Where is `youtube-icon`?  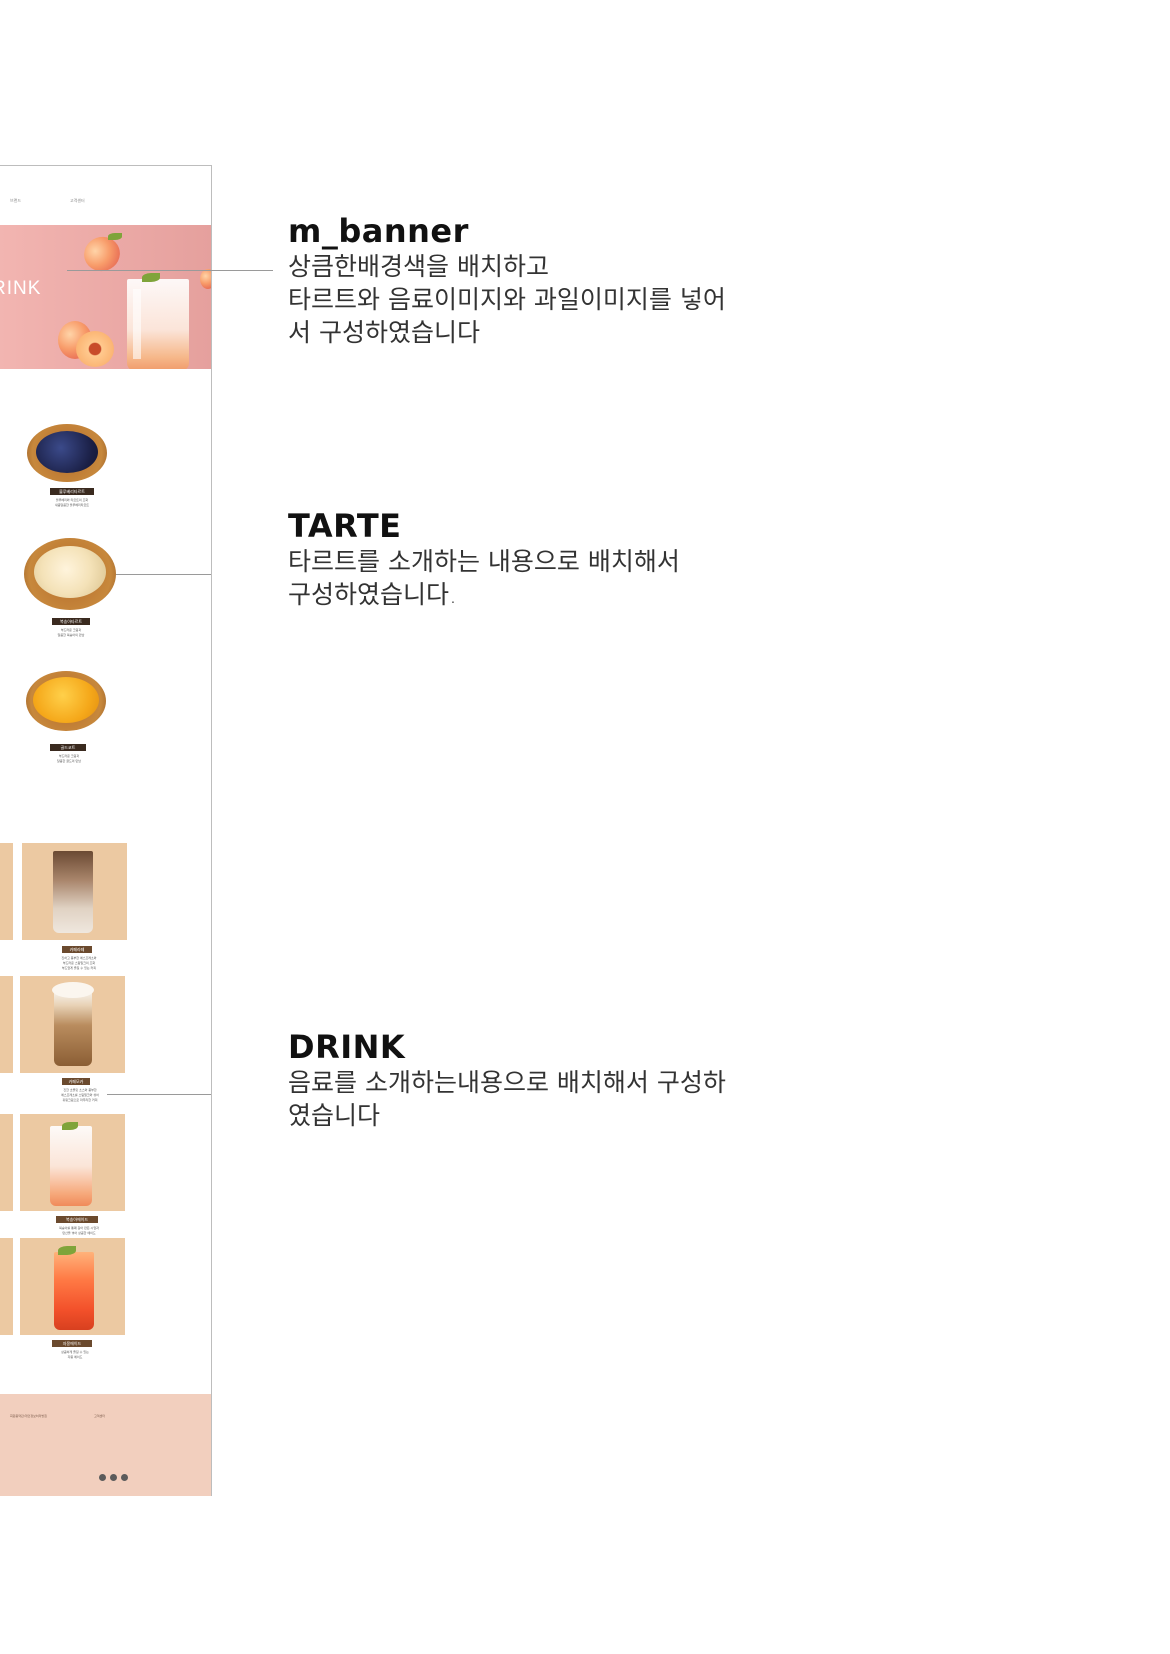 youtube-icon is located at coordinates (124, 1477).